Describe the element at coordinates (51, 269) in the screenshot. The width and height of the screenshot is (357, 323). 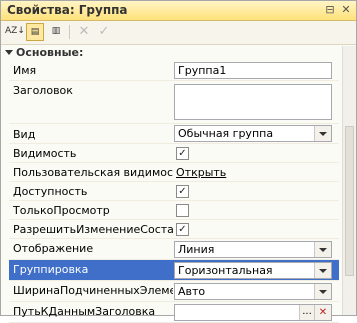
I see `prop-label: Группировка` at that location.